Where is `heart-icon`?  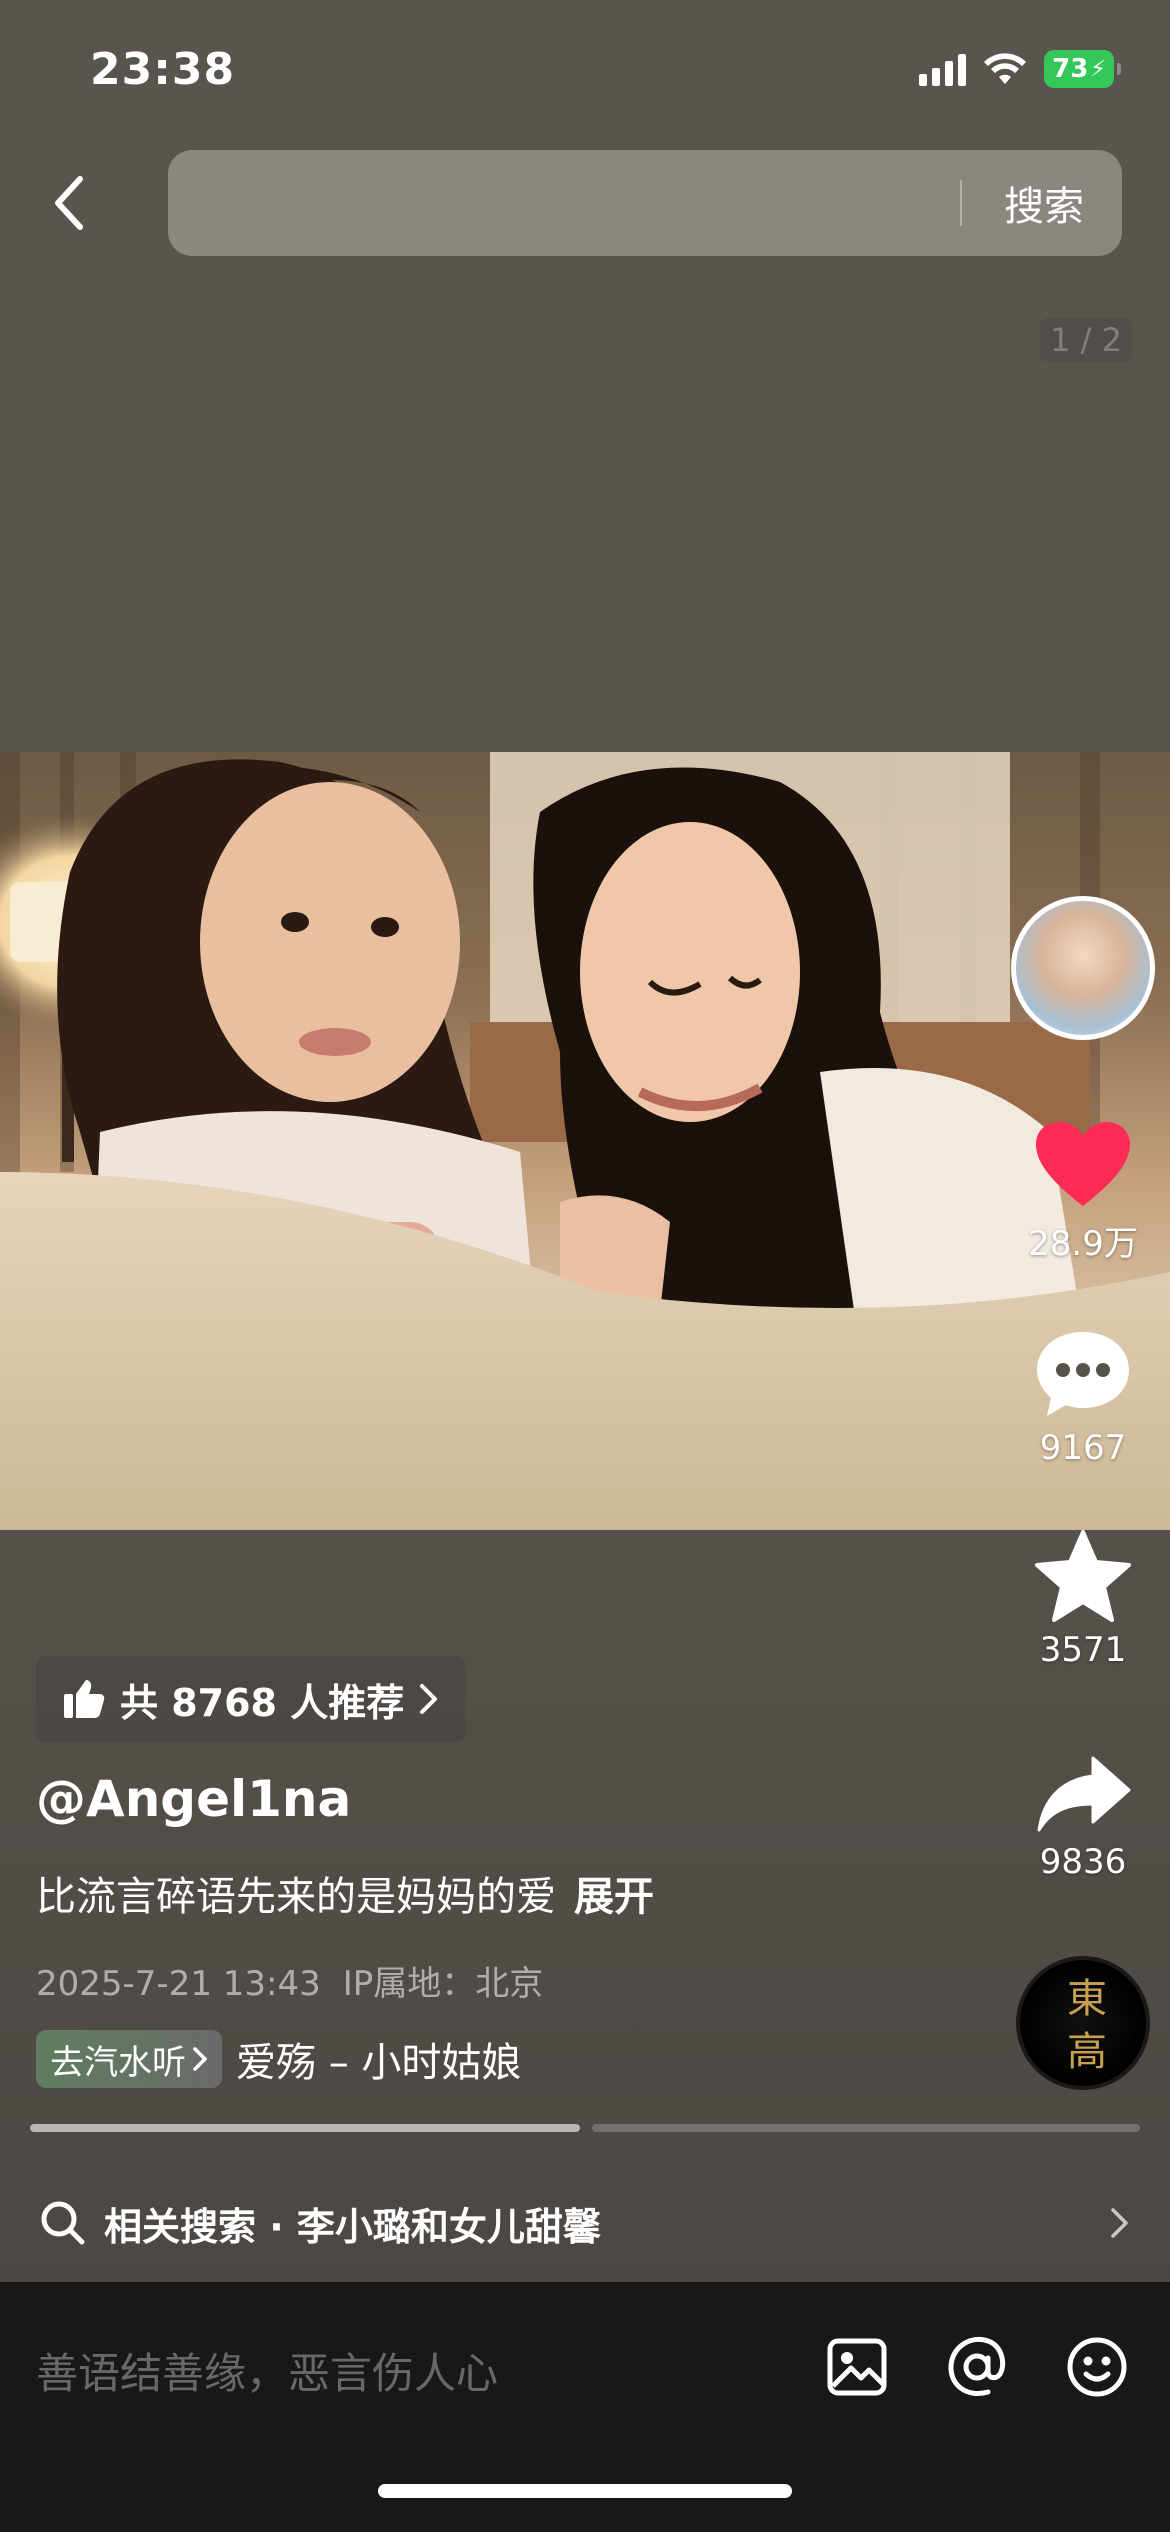 heart-icon is located at coordinates (1083, 1164).